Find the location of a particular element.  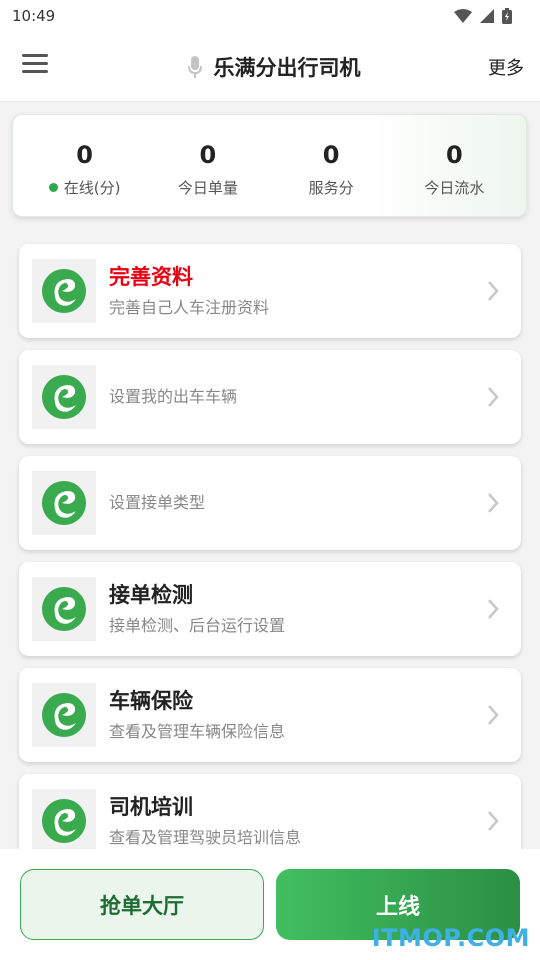

list-item-order-check: 接单检测 接单检测、后台运行设置 is located at coordinates (270, 609).